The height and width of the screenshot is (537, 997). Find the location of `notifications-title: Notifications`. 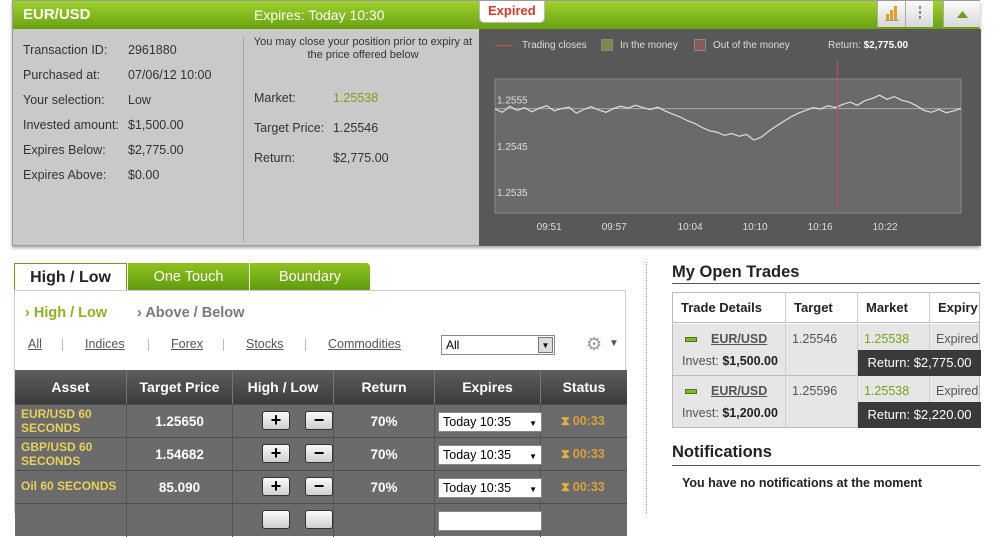

notifications-title: Notifications is located at coordinates (722, 452).